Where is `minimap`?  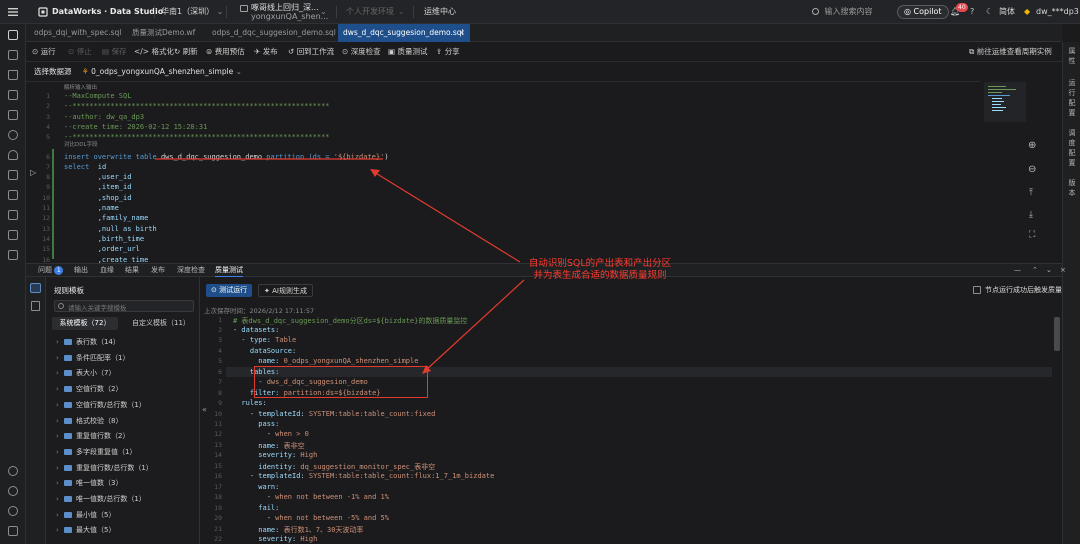 minimap is located at coordinates (1005, 102).